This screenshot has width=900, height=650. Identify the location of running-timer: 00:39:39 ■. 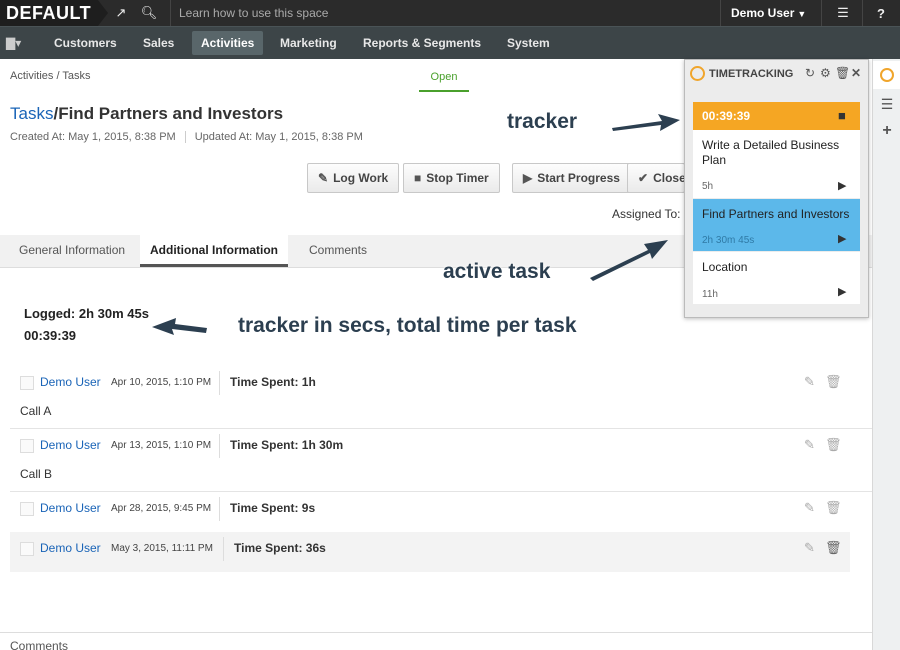
(776, 116).